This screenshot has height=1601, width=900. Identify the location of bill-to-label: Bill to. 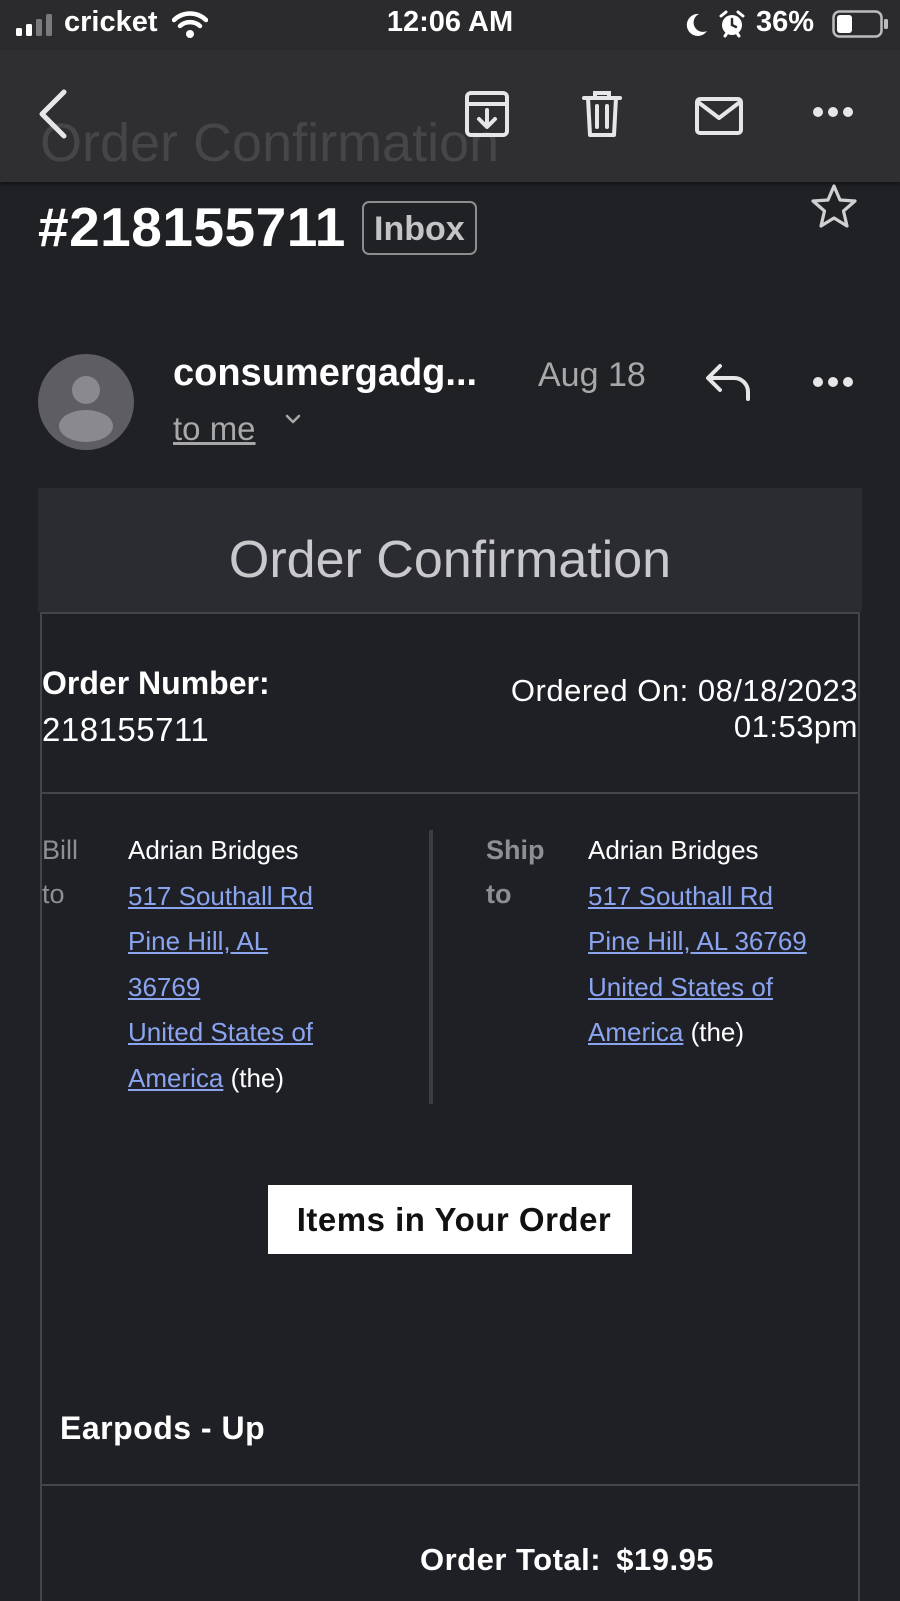
(60, 872).